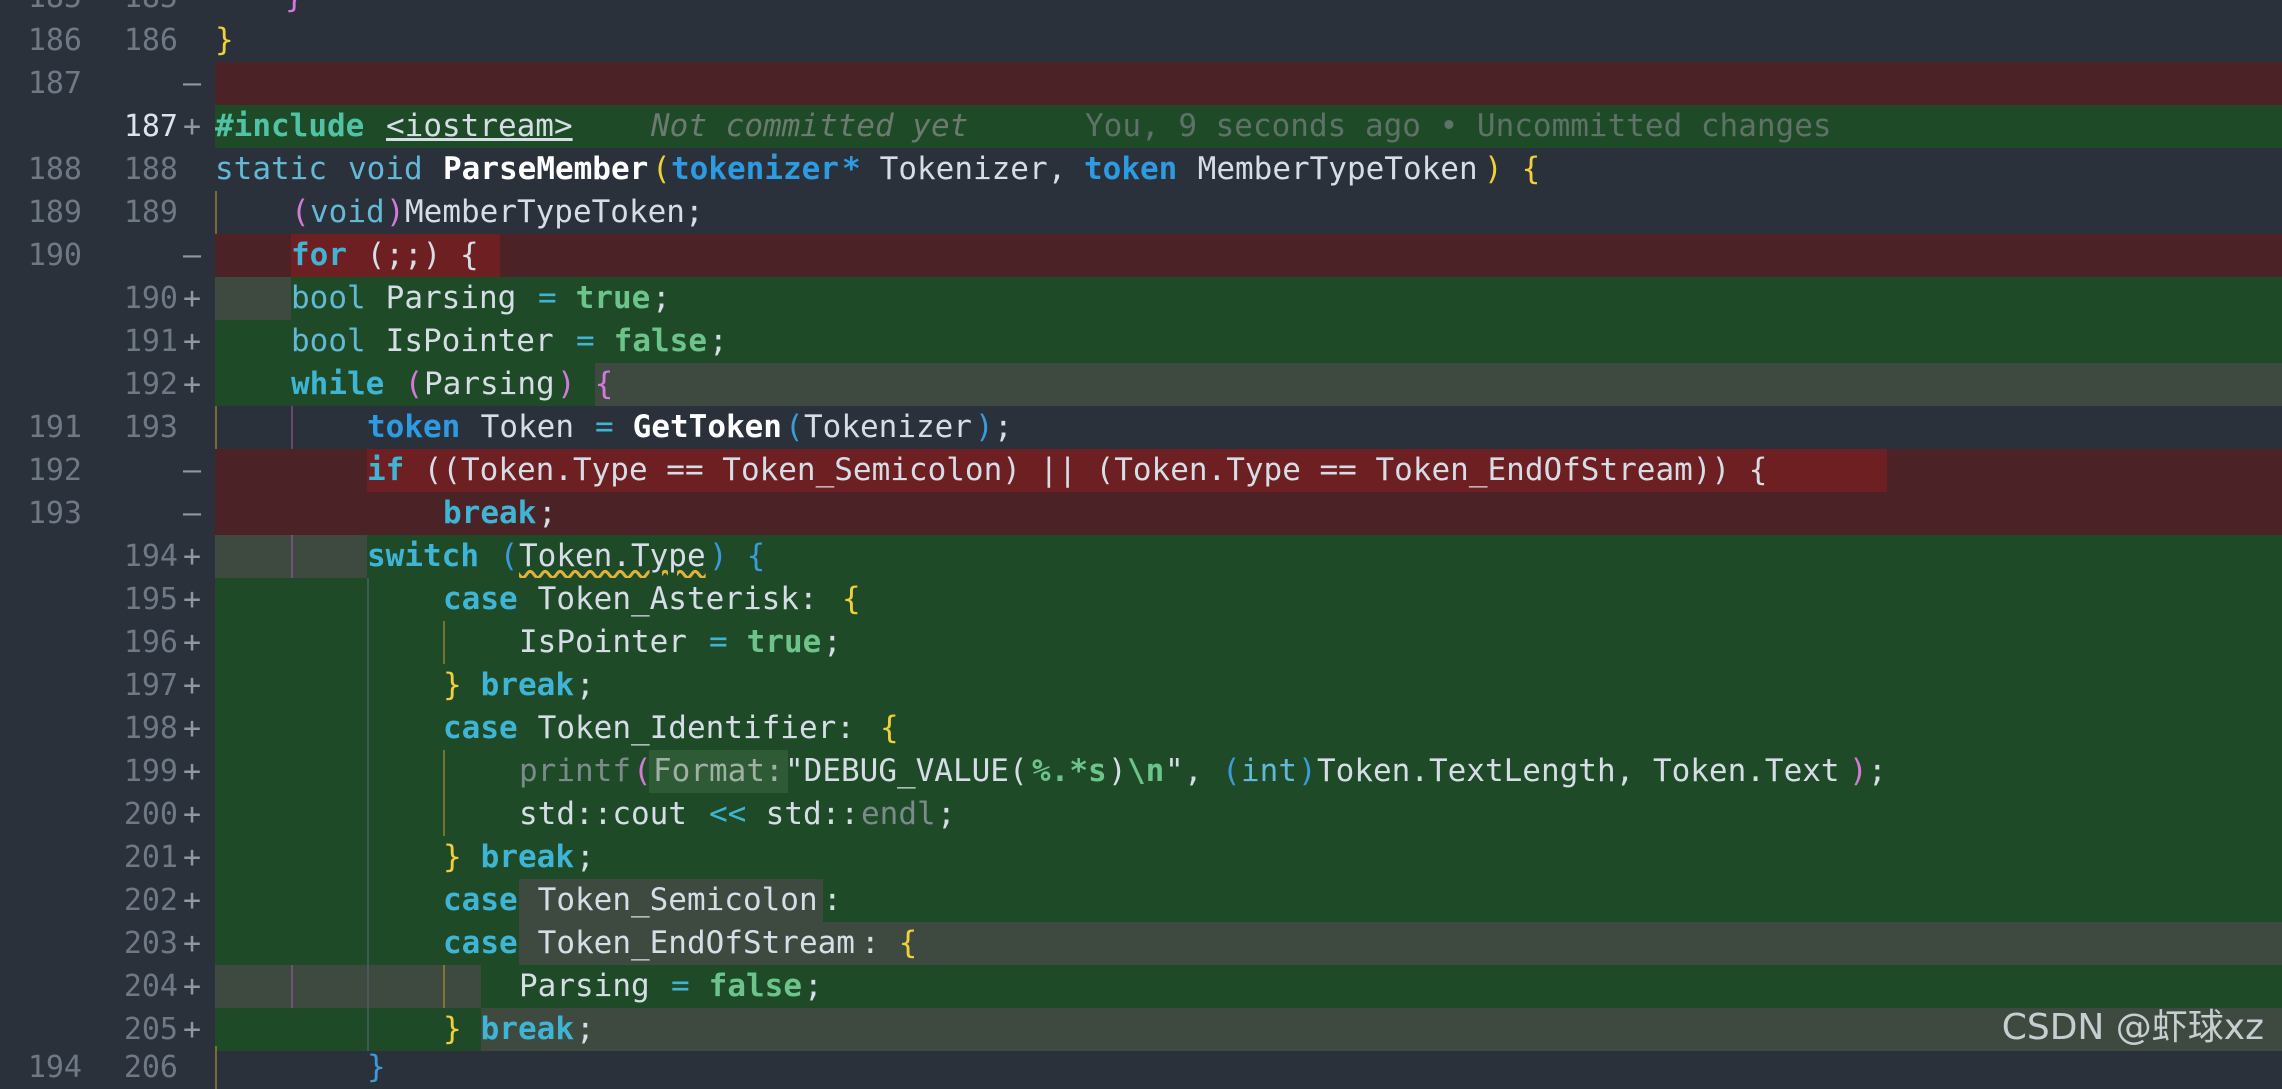  I want to click on code-content: while ( Parsing ) {, so click(1248, 384).